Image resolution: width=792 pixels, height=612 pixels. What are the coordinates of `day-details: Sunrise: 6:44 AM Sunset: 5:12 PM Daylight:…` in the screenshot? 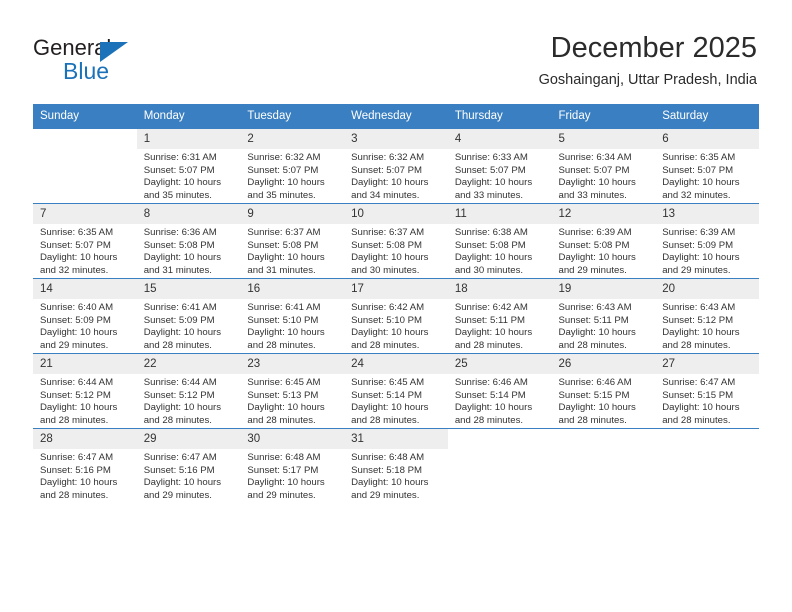 It's located at (85, 400).